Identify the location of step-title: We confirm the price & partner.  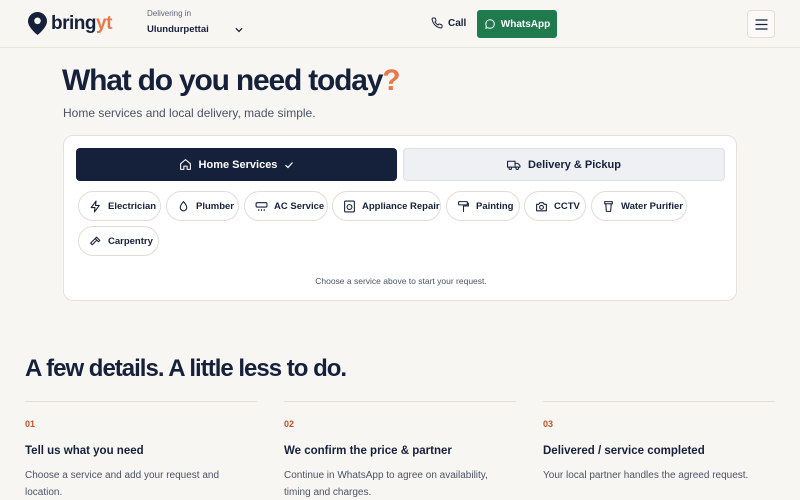
(368, 451).